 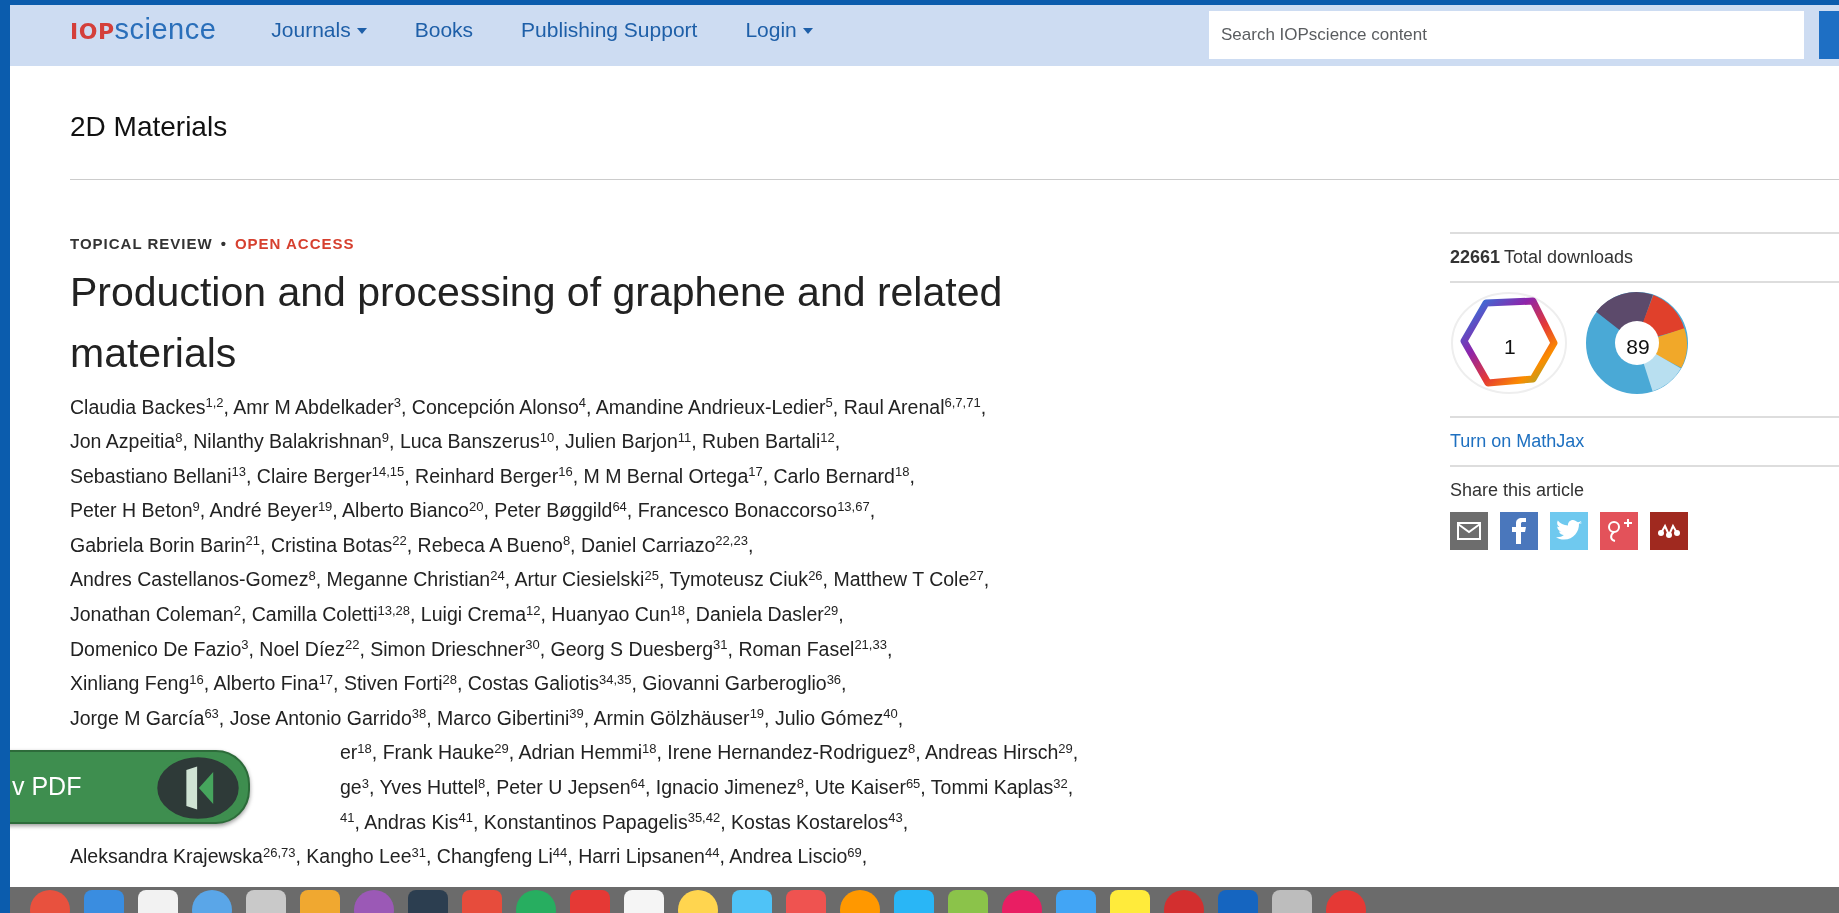 I want to click on twitter-icon, so click(x=1568, y=531).